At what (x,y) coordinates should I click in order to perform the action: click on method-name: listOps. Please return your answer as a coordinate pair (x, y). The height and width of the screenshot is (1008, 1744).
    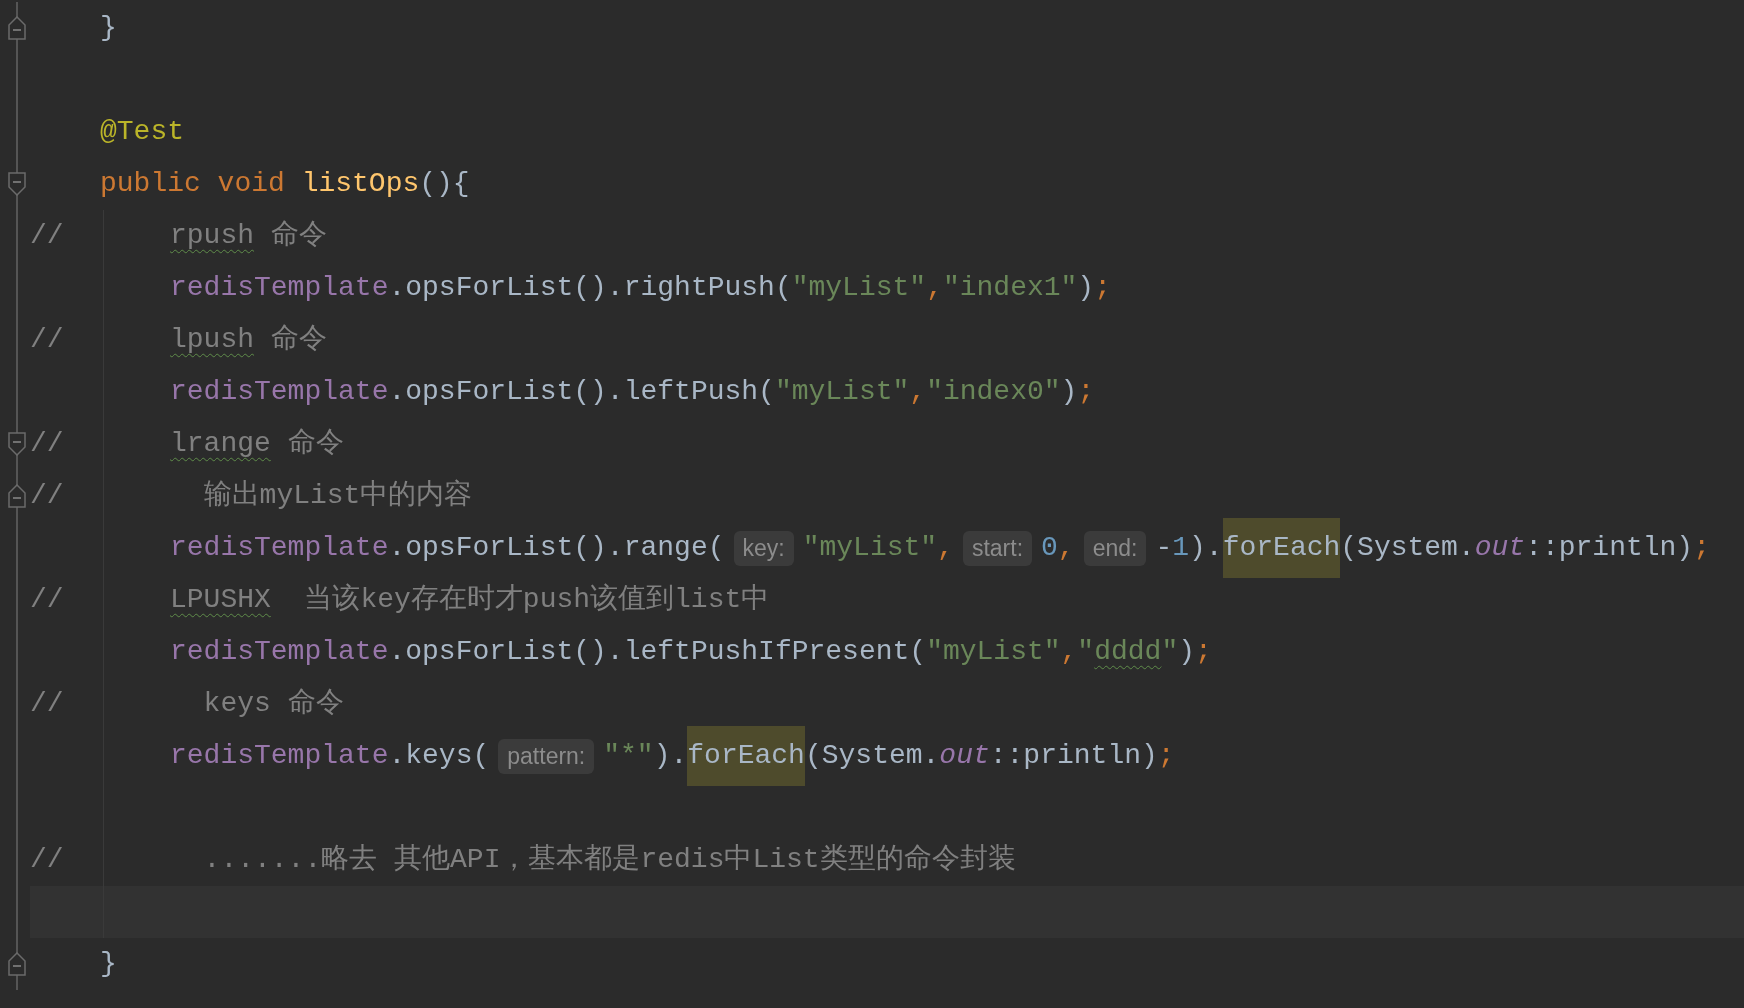
    Looking at the image, I should click on (360, 184).